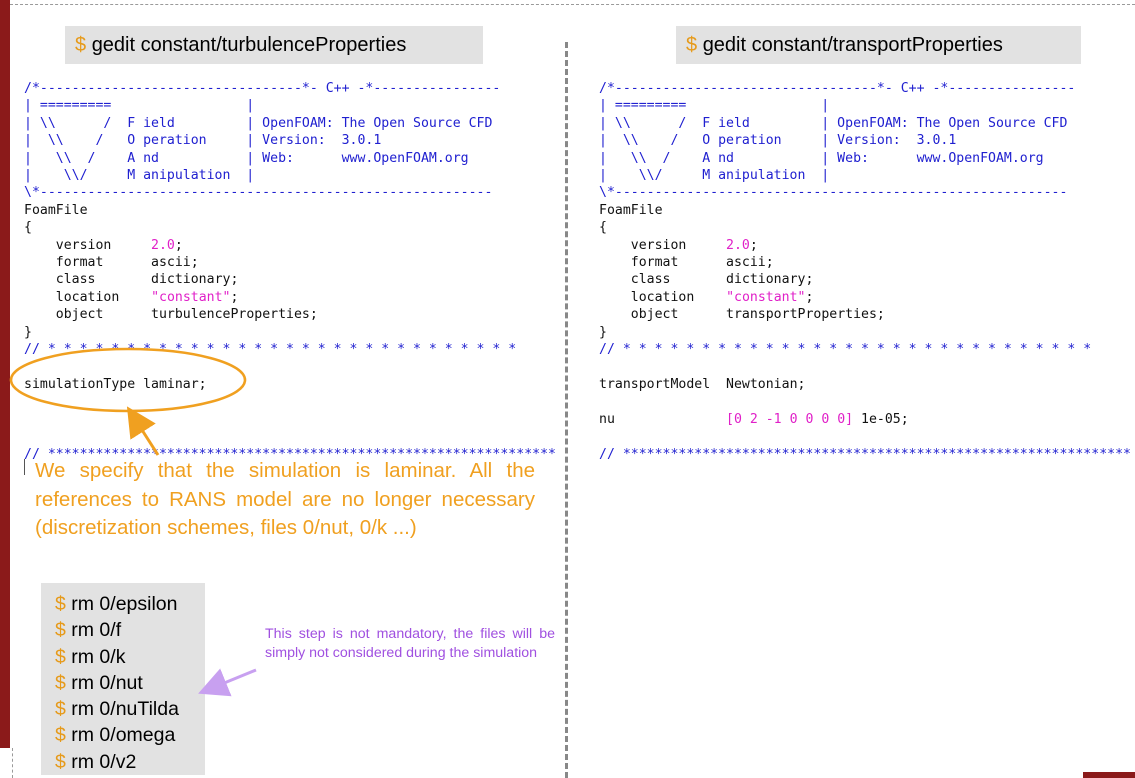 The height and width of the screenshot is (778, 1135). Describe the element at coordinates (143, 431) in the screenshot. I see `note-arrow-icon` at that location.